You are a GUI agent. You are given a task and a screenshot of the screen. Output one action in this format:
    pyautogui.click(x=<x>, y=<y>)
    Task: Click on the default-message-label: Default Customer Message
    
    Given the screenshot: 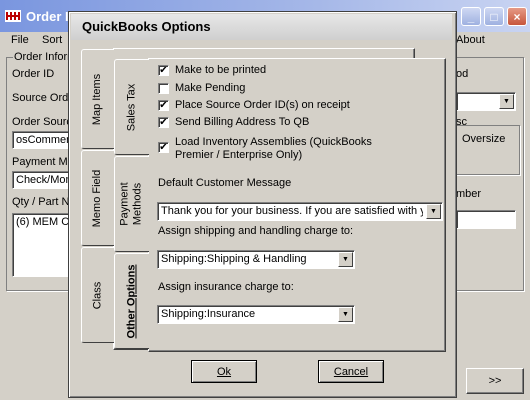 What is the action you would take?
    pyautogui.click(x=225, y=183)
    